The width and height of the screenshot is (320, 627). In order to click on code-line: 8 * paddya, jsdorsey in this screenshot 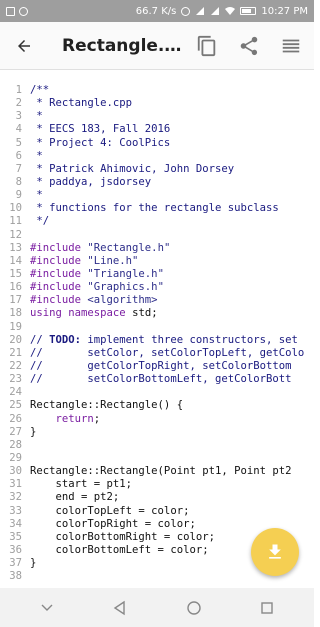, I will do `click(157, 182)`.